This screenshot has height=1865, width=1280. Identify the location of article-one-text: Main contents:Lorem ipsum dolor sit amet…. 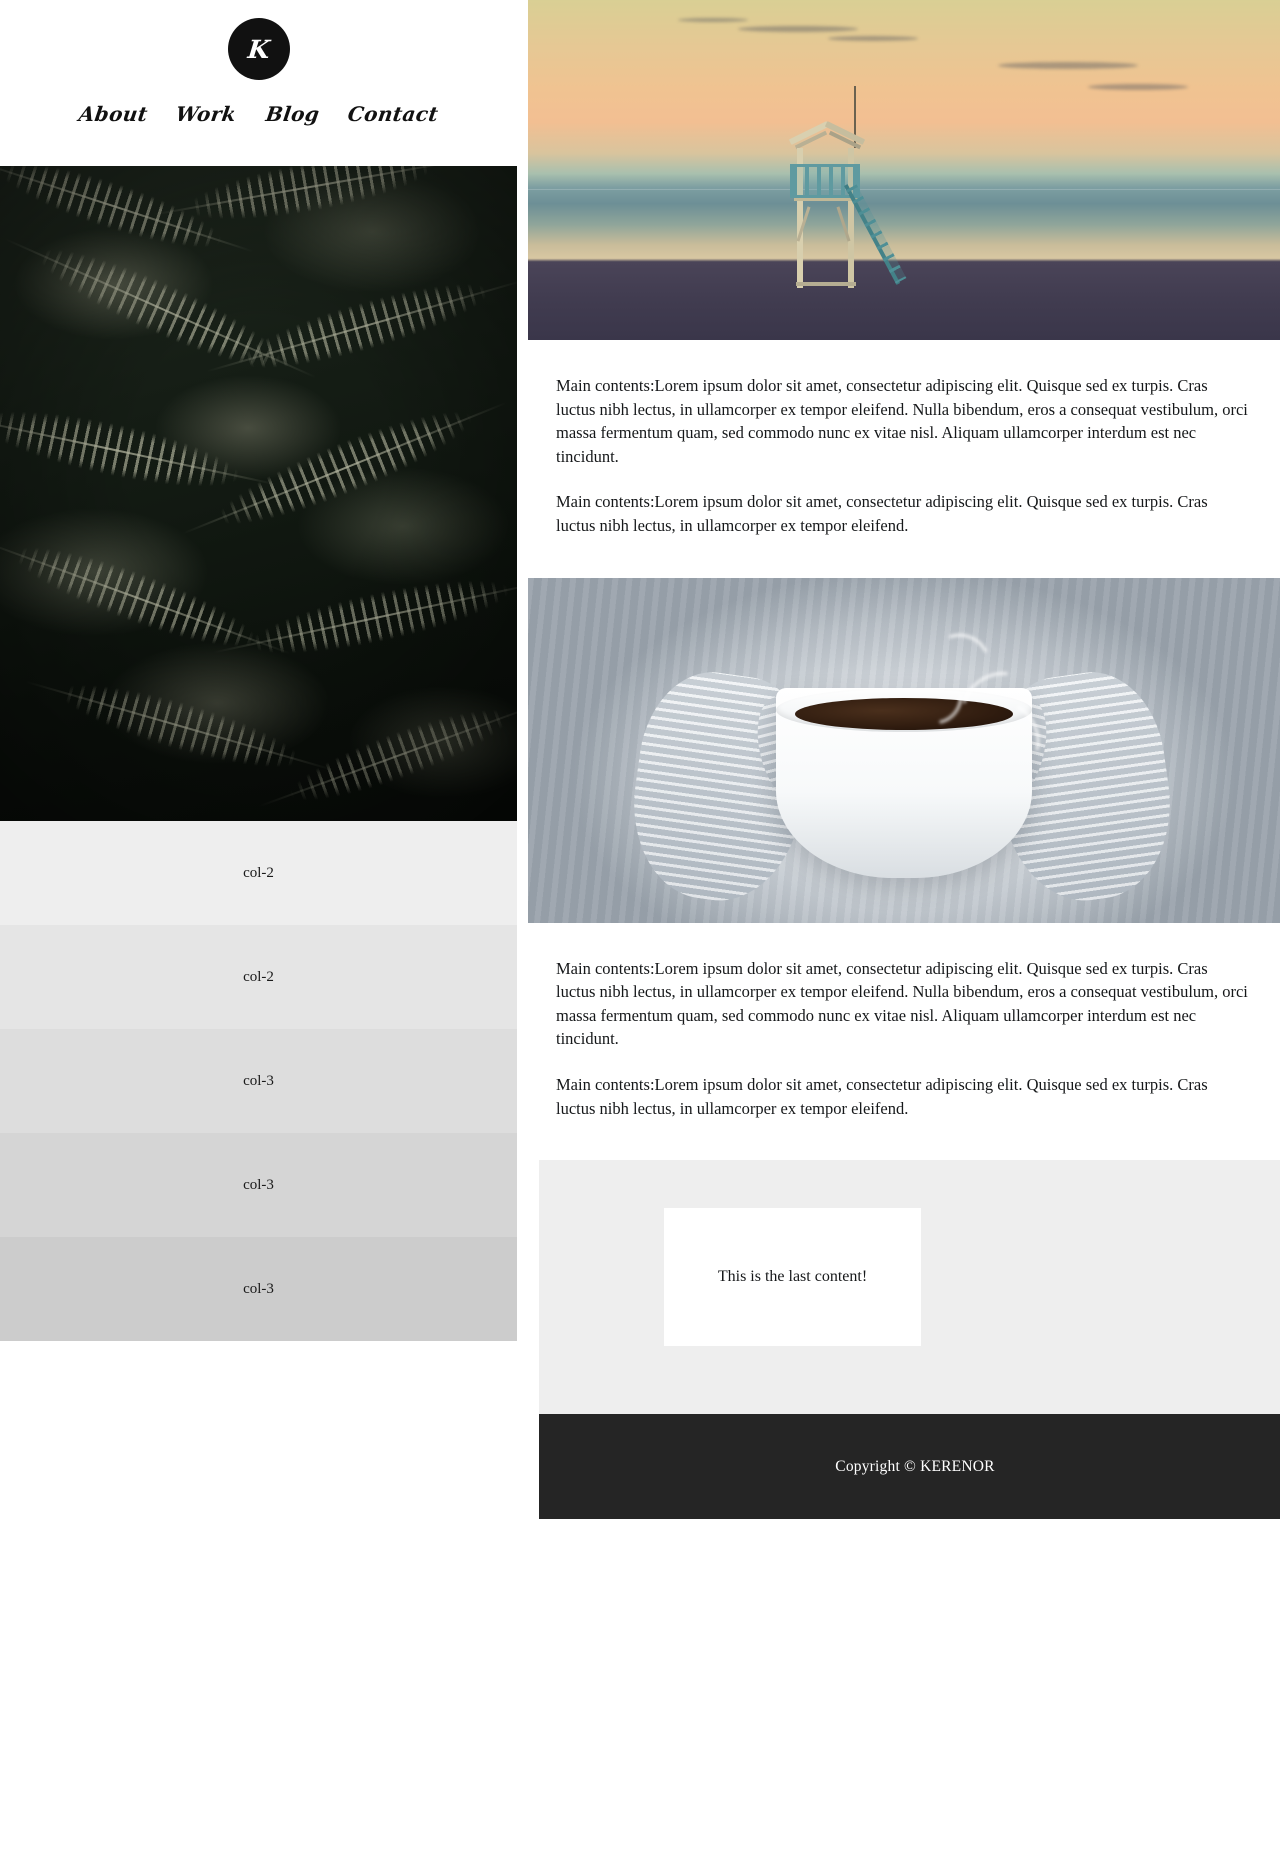
(904, 459).